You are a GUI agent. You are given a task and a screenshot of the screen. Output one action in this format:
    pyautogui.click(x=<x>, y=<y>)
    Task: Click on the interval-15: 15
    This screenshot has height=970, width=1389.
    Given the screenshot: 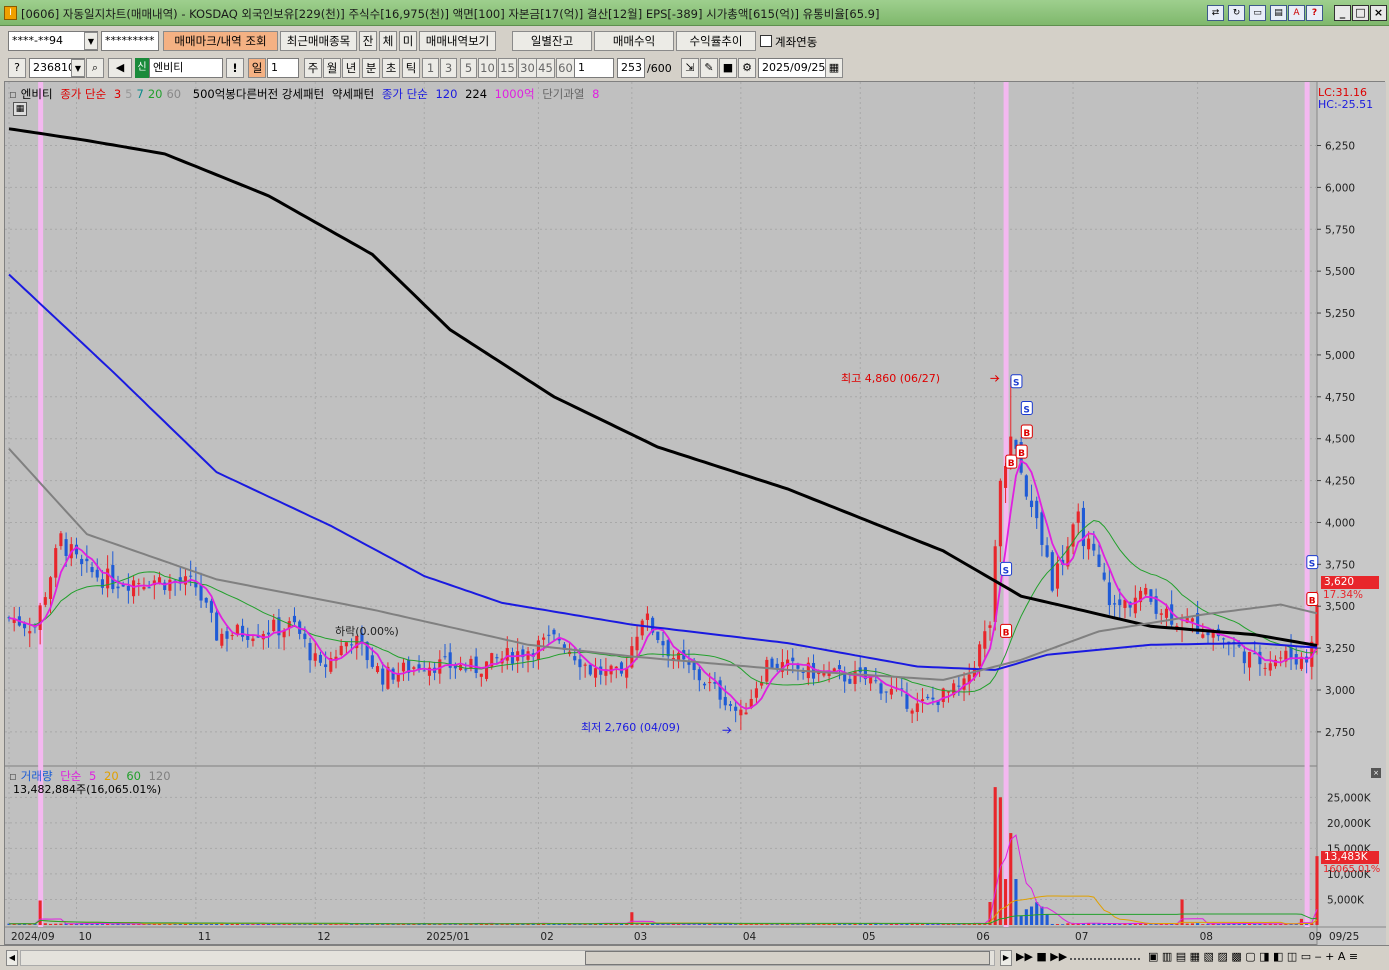 What is the action you would take?
    pyautogui.click(x=507, y=68)
    